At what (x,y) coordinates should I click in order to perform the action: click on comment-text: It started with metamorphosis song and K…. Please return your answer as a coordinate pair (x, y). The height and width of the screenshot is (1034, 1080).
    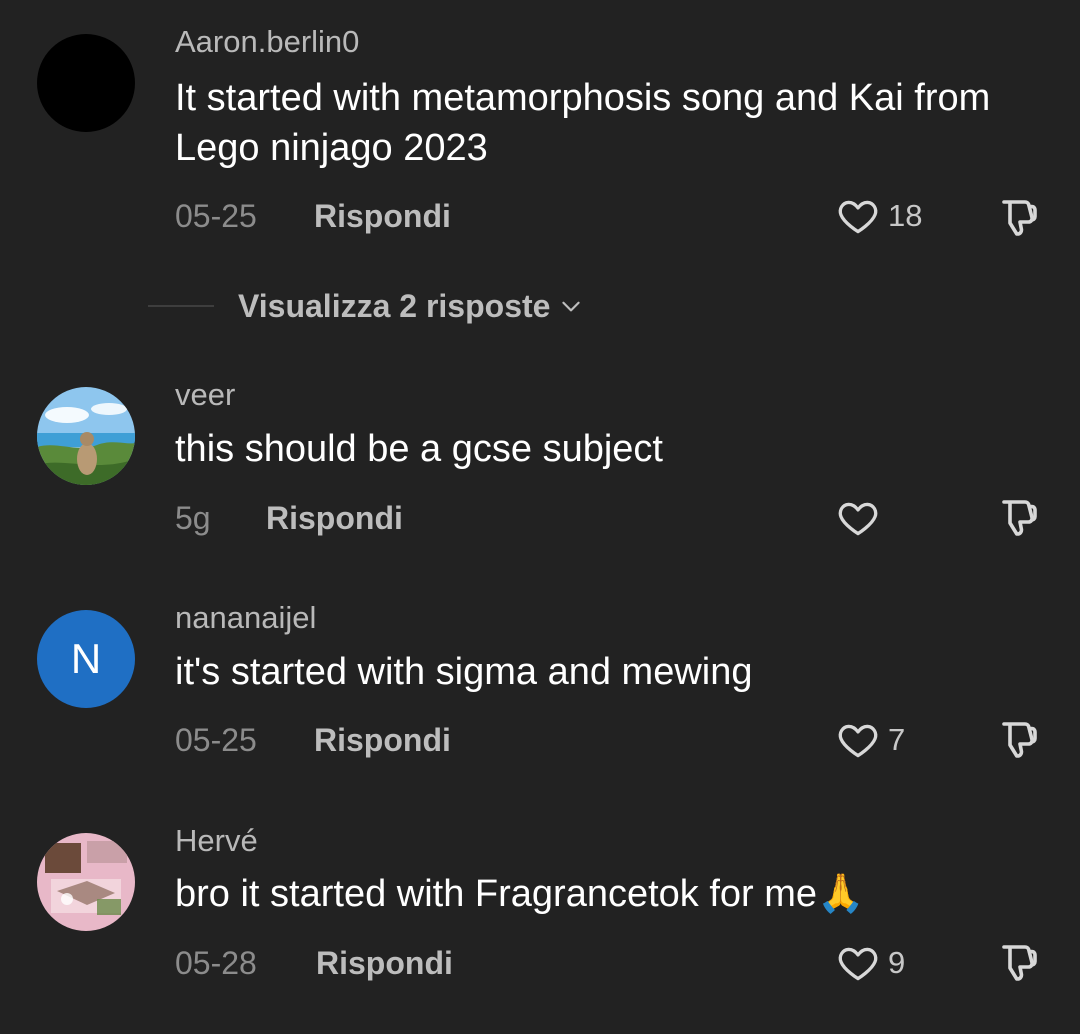
    Looking at the image, I should click on (583, 123).